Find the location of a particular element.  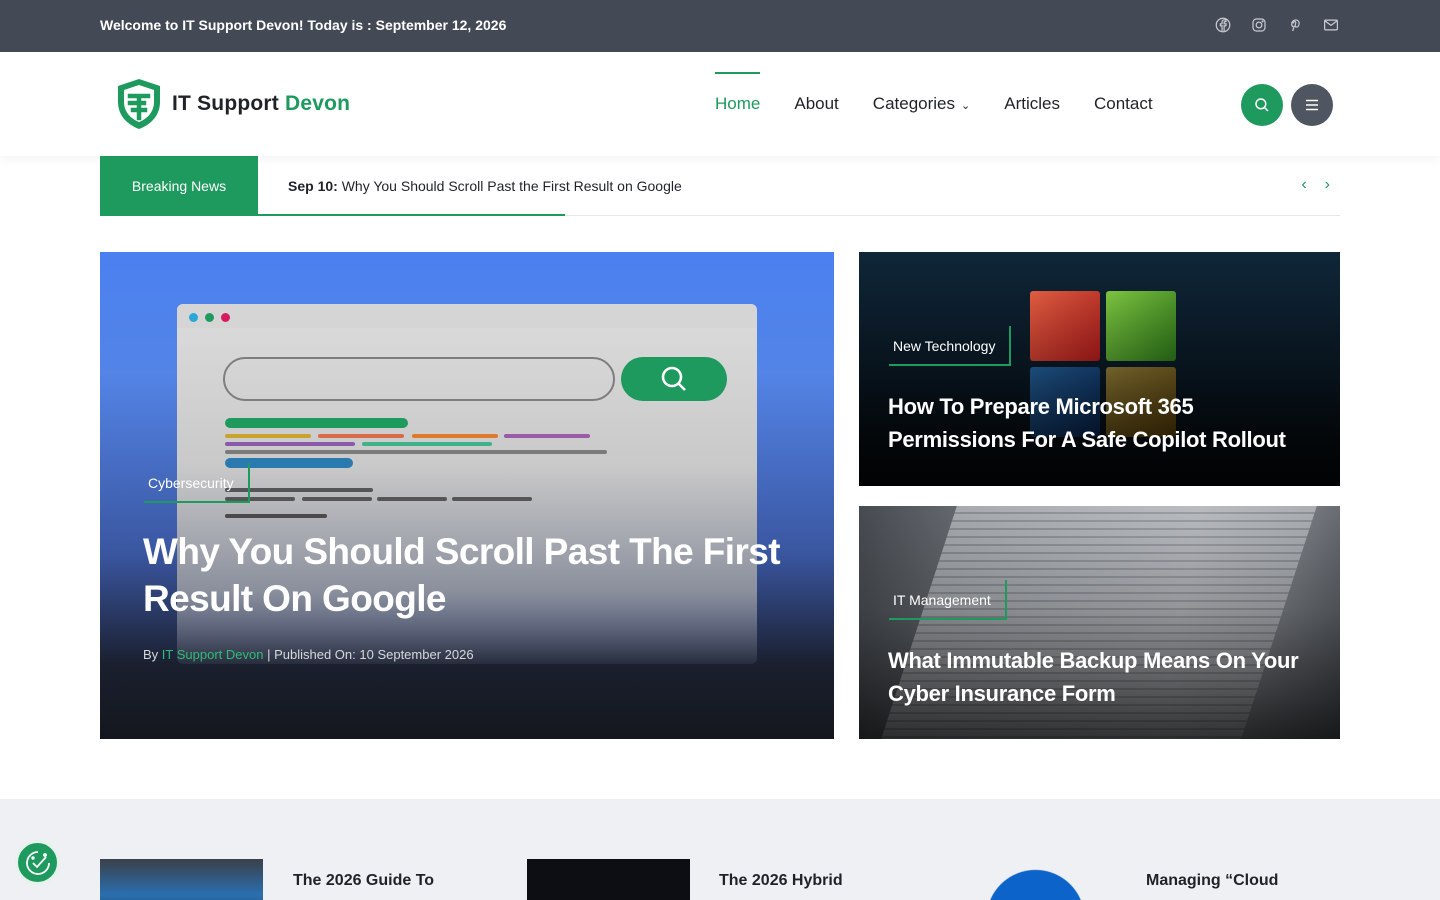

shield-logo-icon is located at coordinates (139, 104).